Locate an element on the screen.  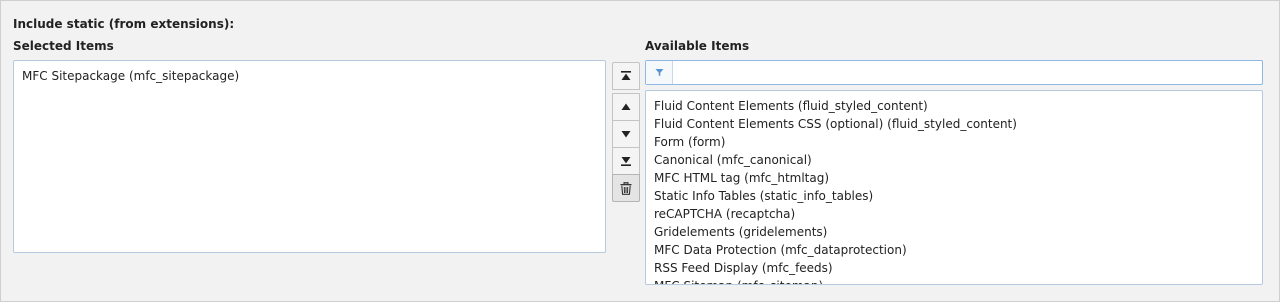
move-down-button is located at coordinates (626, 134).